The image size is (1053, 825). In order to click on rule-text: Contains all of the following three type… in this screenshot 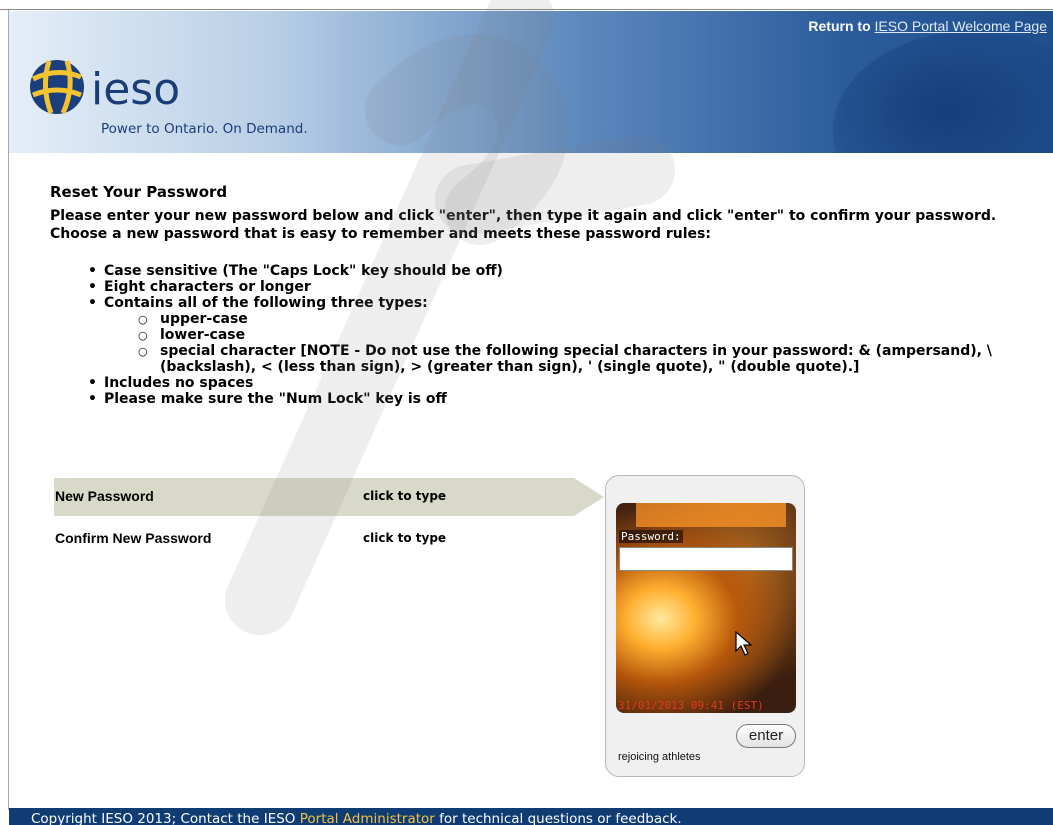, I will do `click(266, 303)`.